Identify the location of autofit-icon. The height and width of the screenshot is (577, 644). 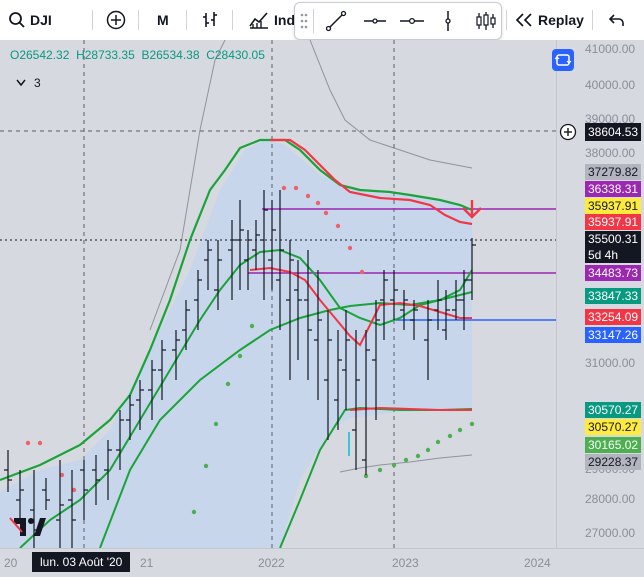
(563, 60).